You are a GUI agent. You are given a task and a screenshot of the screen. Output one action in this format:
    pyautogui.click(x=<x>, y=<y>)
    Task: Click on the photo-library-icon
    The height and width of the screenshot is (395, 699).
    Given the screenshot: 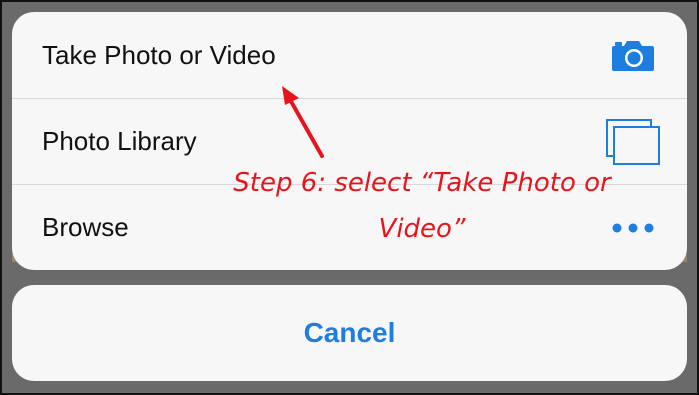 What is the action you would take?
    pyautogui.click(x=633, y=142)
    